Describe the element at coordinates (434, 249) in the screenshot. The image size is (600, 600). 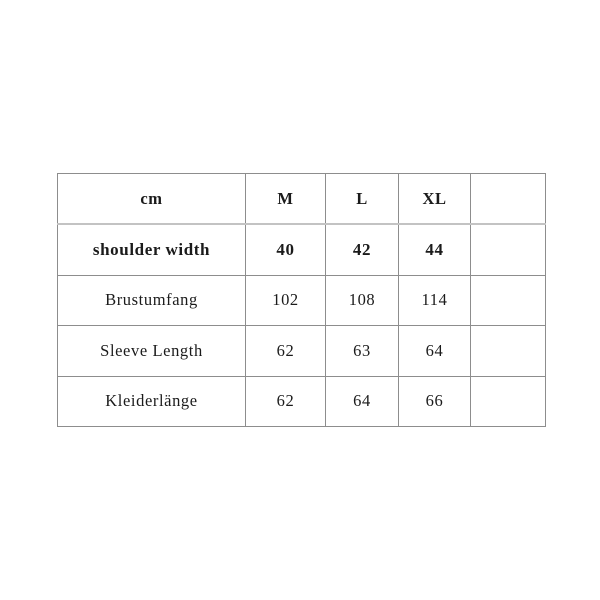
I see `cell-shoulder-width-xl: 44` at that location.